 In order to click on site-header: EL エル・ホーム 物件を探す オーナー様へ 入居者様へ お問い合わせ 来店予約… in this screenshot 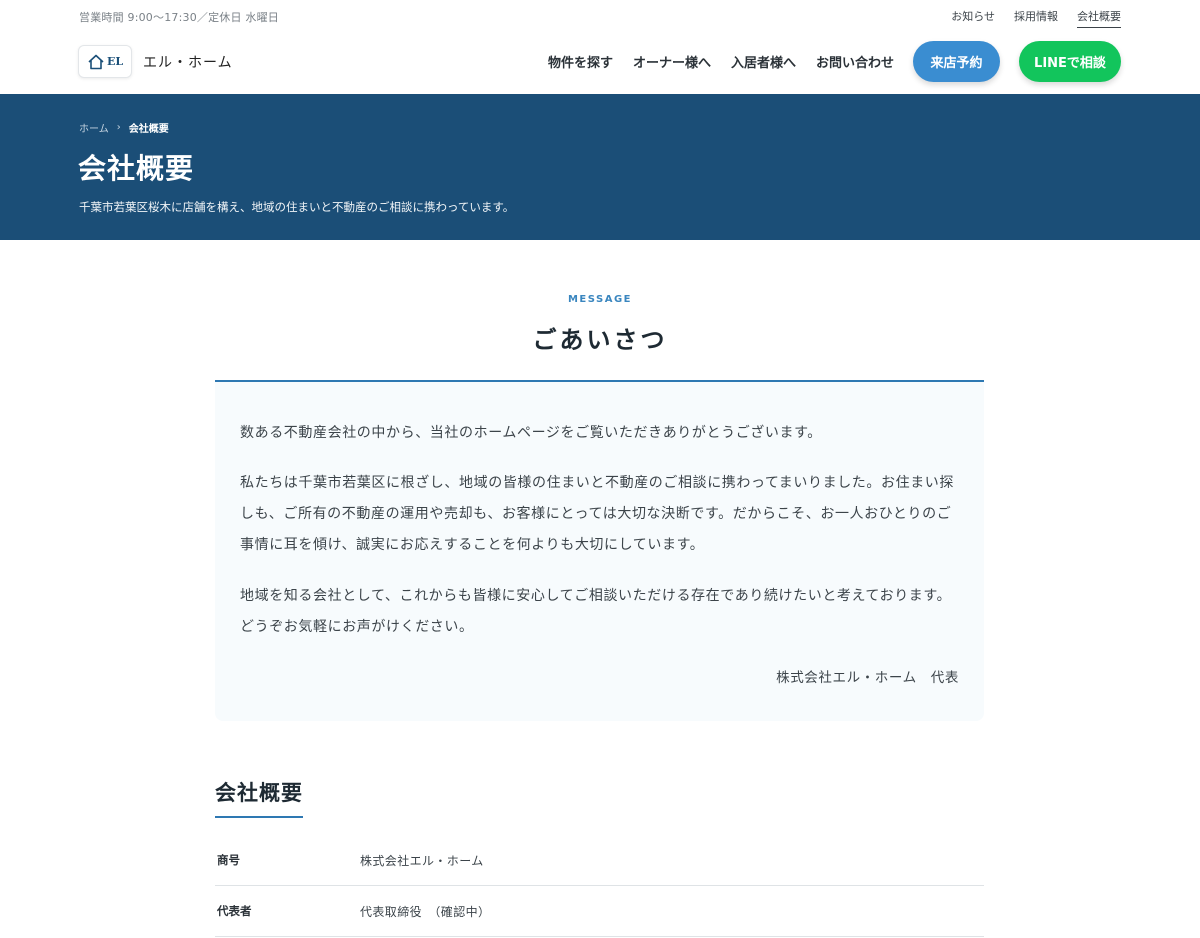, I will do `click(600, 63)`.